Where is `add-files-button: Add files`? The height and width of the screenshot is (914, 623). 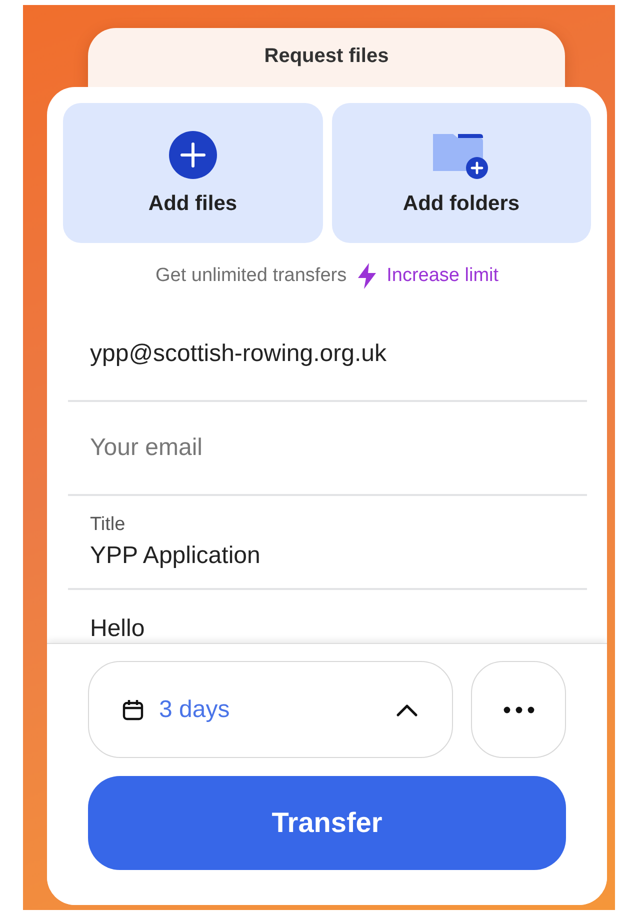
add-files-button: Add files is located at coordinates (192, 173).